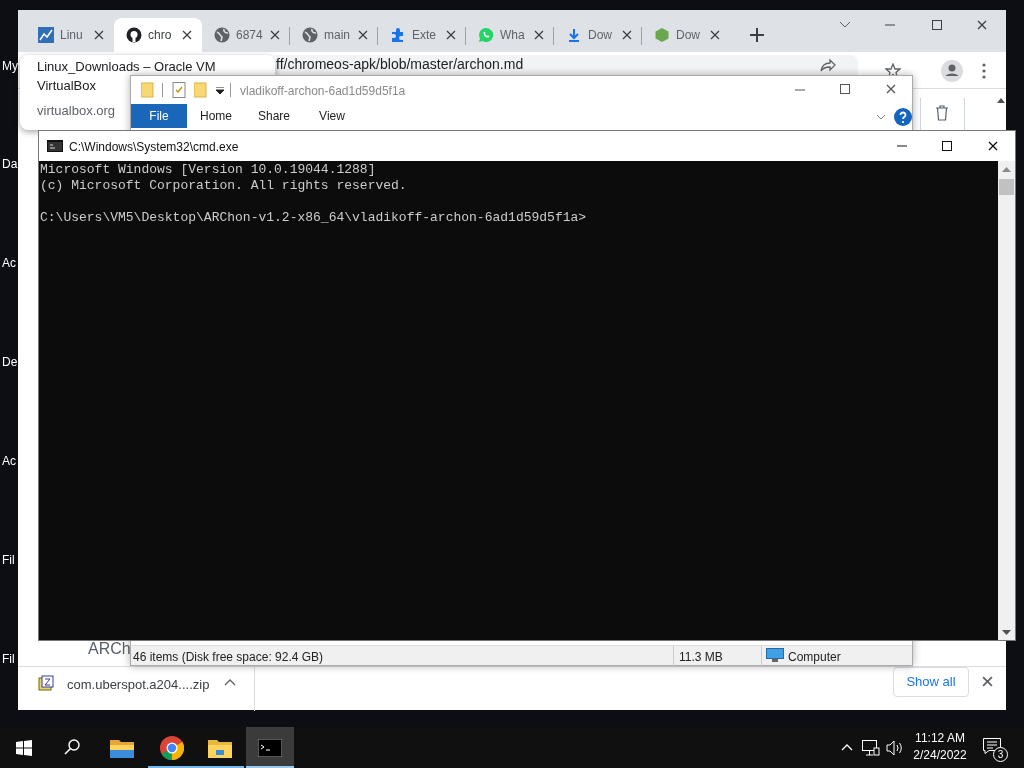 The image size is (1024, 768). I want to click on console-line: C:\Users\VM5\Desktop\ARChon-v1.2-x86_64\vladikoff-archon-6ad1d59d5f1a>, so click(313, 218).